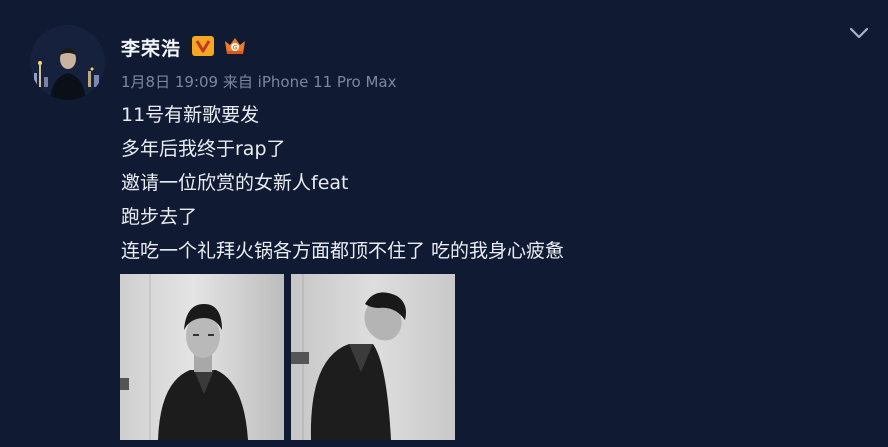 The image size is (888, 447). What do you see at coordinates (169, 82) in the screenshot?
I see `post-time: 1月8日 19:09` at bounding box center [169, 82].